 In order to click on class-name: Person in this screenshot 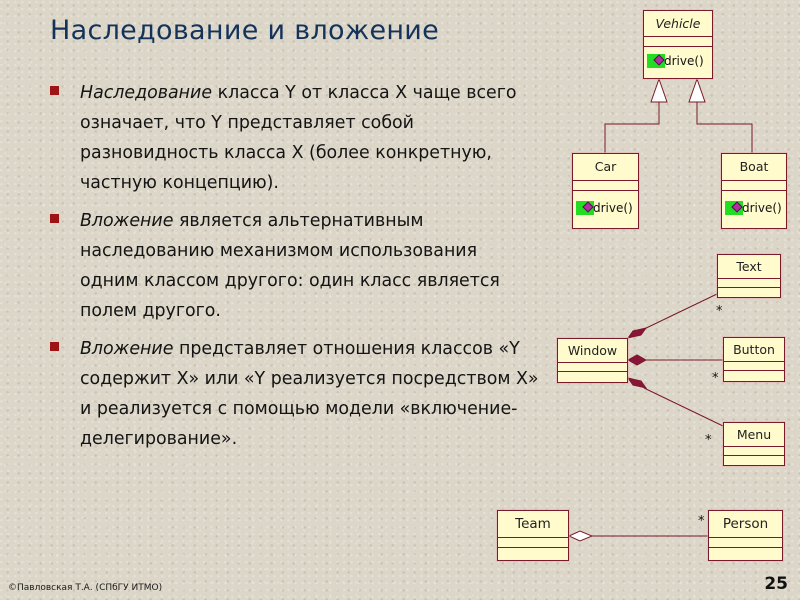, I will do `click(745, 524)`.